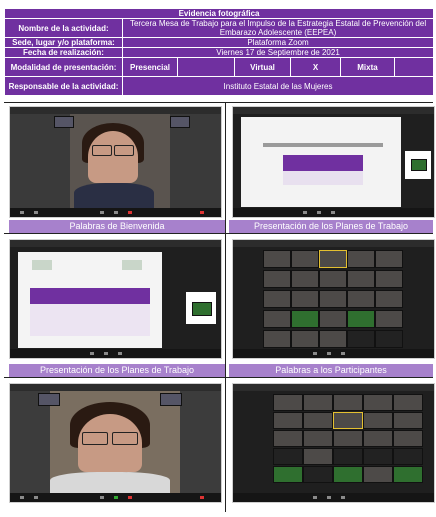 The width and height of the screenshot is (436, 517). Describe the element at coordinates (218, 377) in the screenshot. I see `grid-line-row2` at that location.